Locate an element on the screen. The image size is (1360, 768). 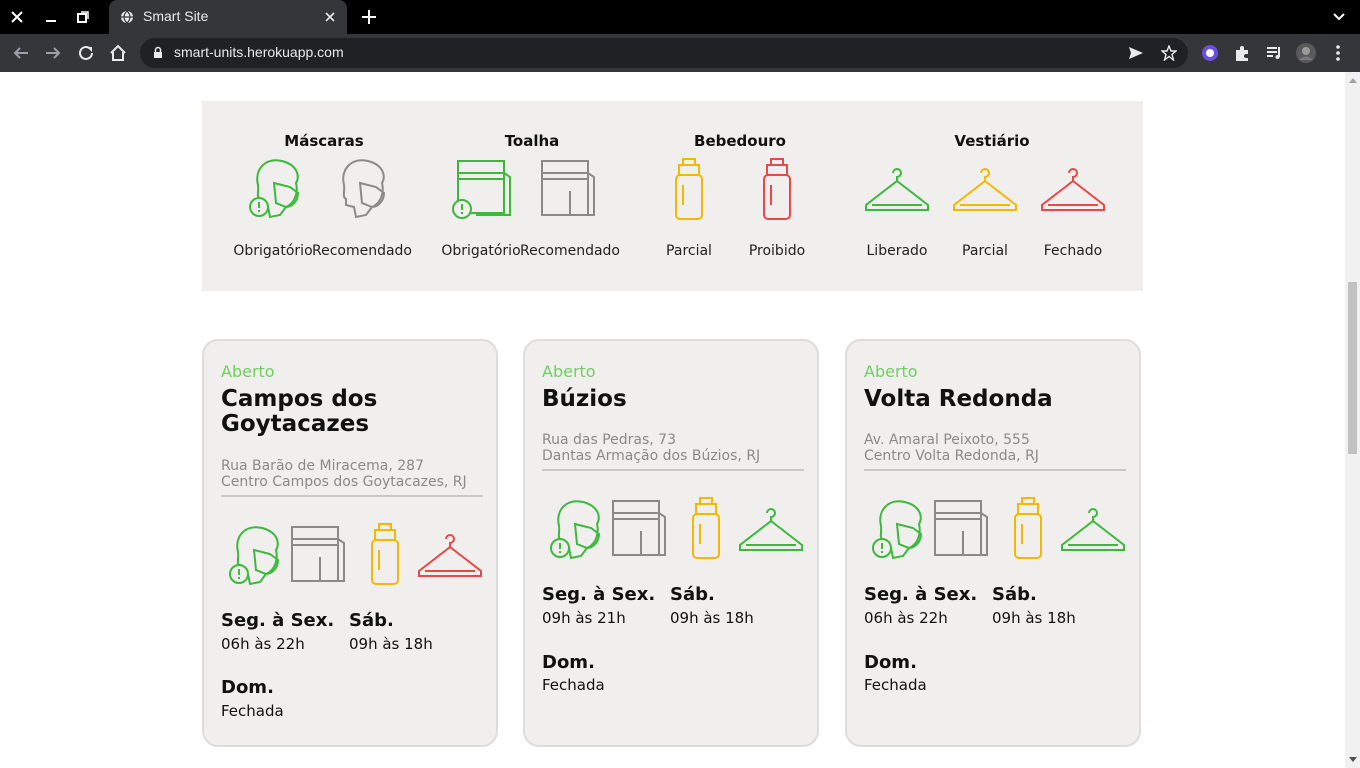
scroll-up-arrow-icon is located at coordinates (1353, 80).